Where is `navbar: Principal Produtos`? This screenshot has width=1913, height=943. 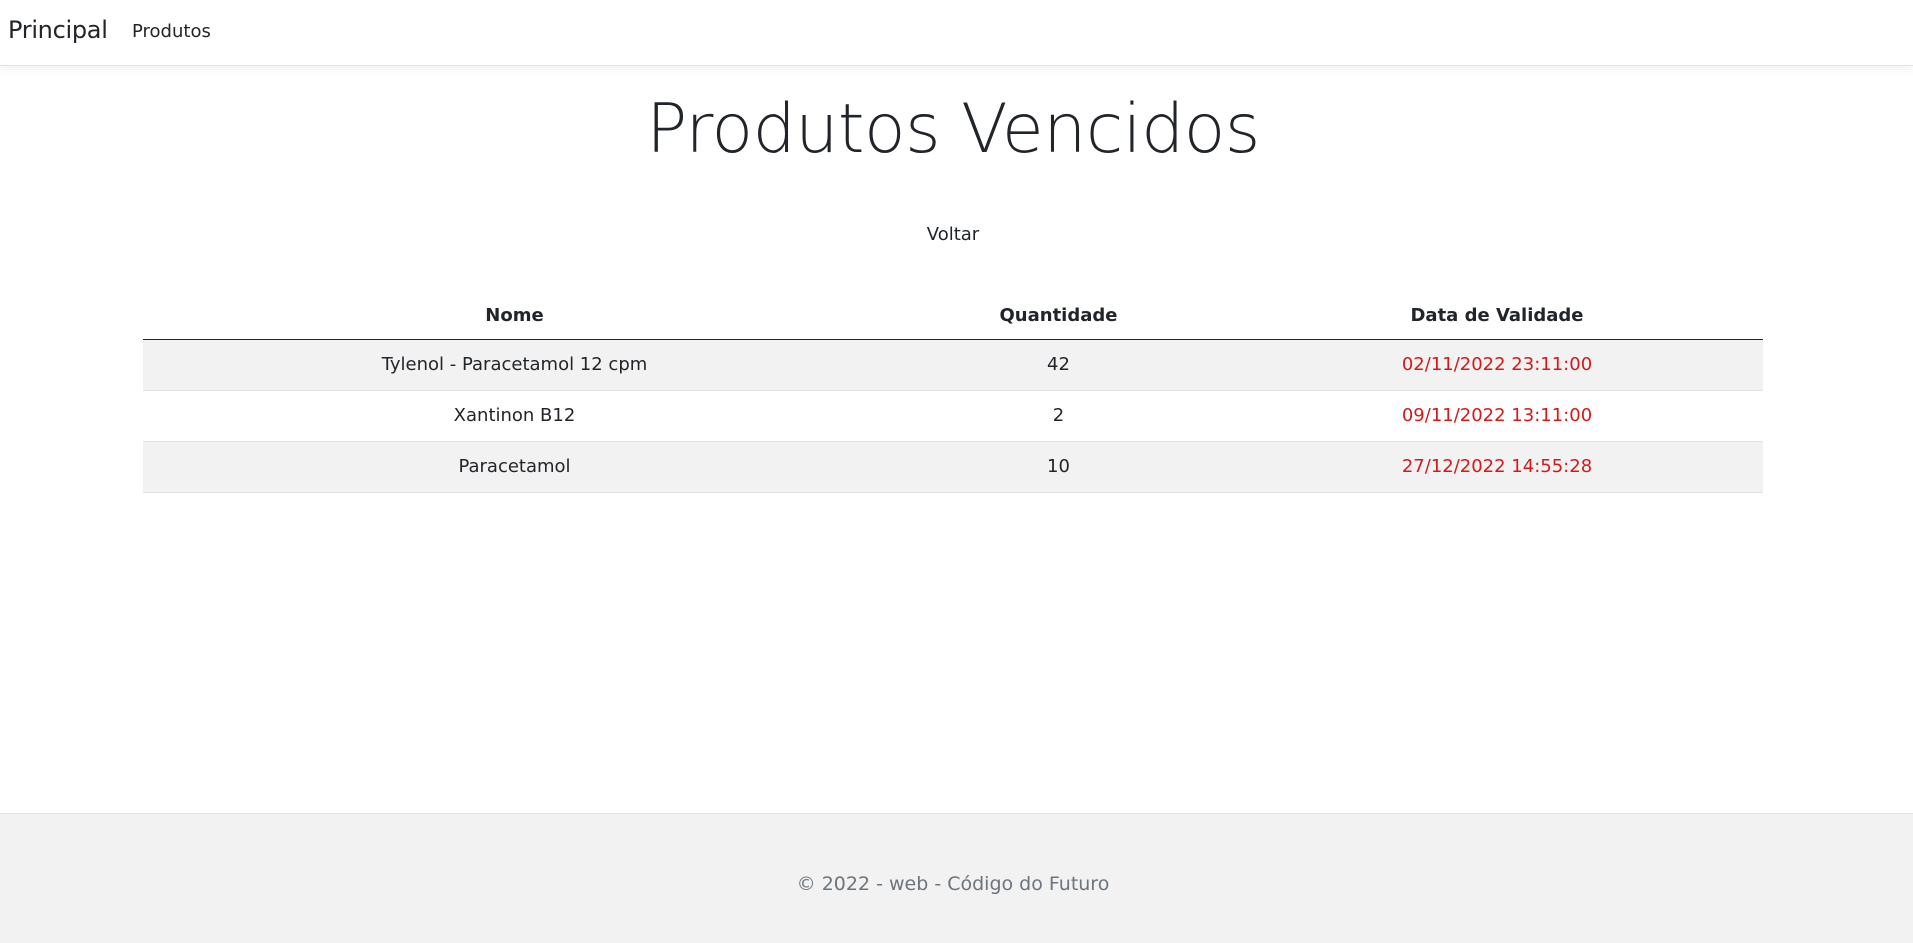
navbar: Principal Produtos is located at coordinates (956, 33).